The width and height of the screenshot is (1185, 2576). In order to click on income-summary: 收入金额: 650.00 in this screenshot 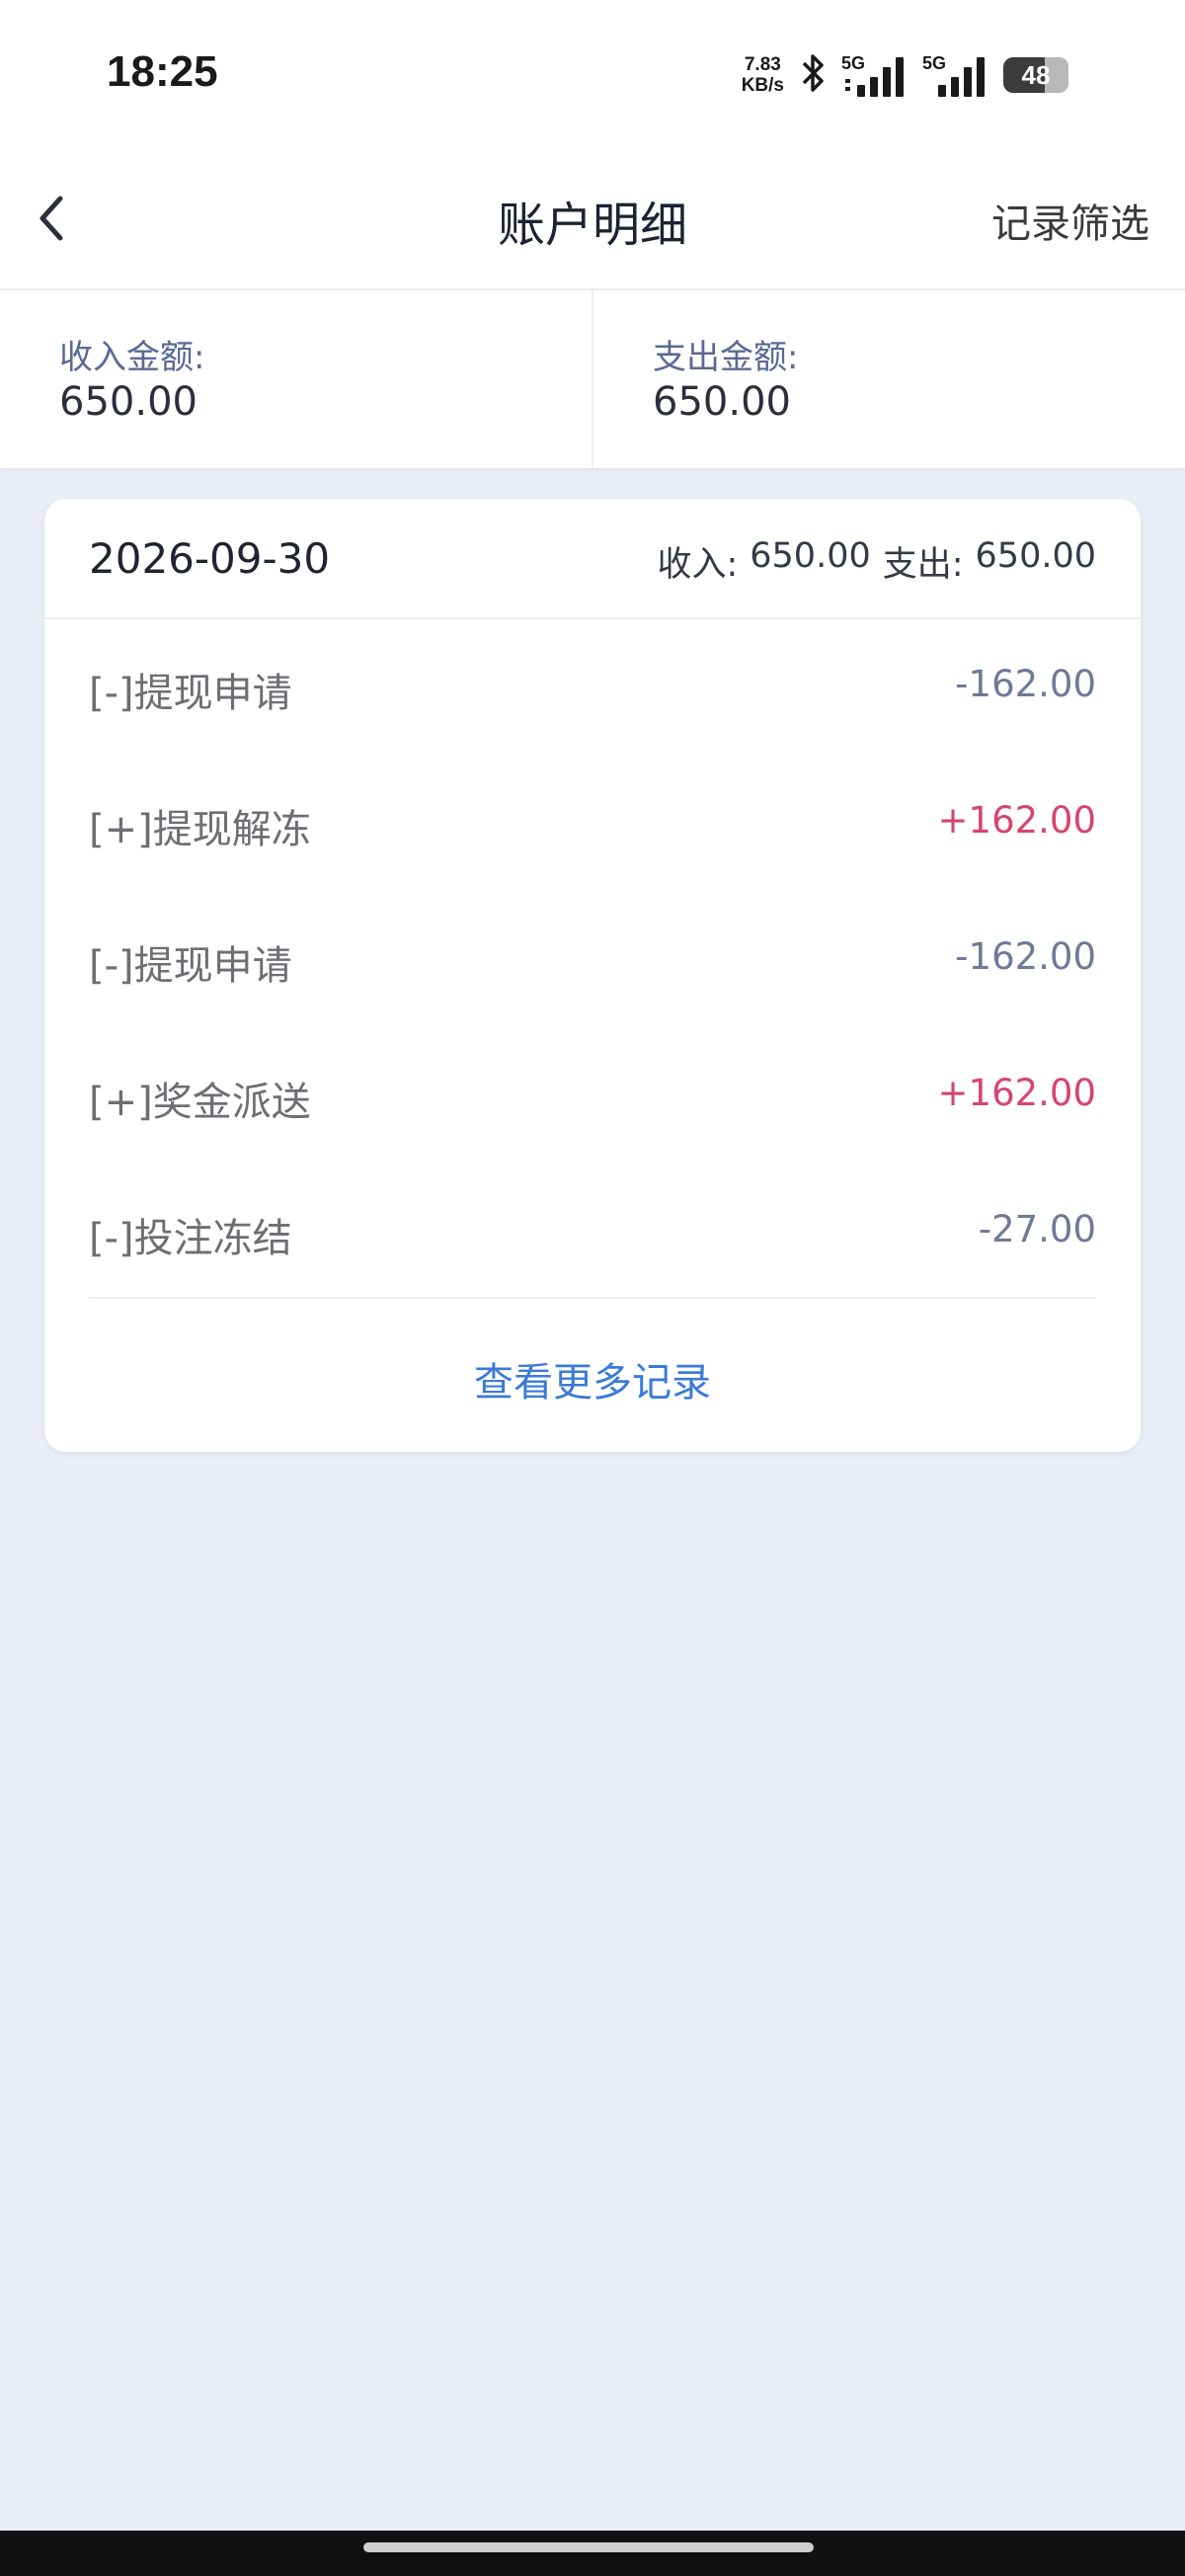, I will do `click(296, 379)`.